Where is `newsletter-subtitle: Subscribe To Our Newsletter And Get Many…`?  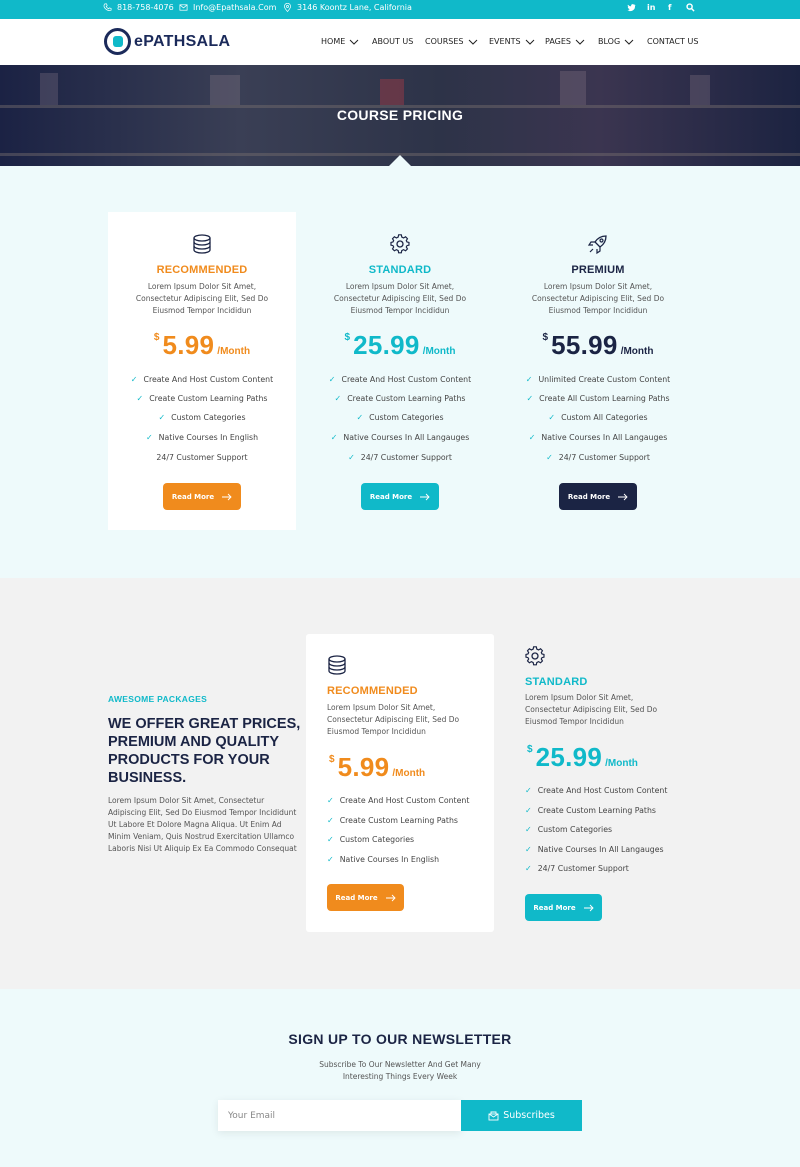 newsletter-subtitle: Subscribe To Our Newsletter And Get Many… is located at coordinates (400, 1070).